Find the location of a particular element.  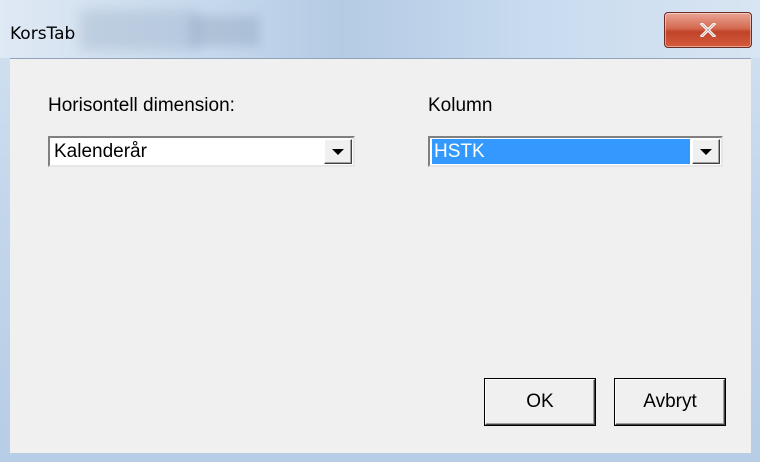

horizontal-dimension-value: Kalenderår is located at coordinates (100, 151).